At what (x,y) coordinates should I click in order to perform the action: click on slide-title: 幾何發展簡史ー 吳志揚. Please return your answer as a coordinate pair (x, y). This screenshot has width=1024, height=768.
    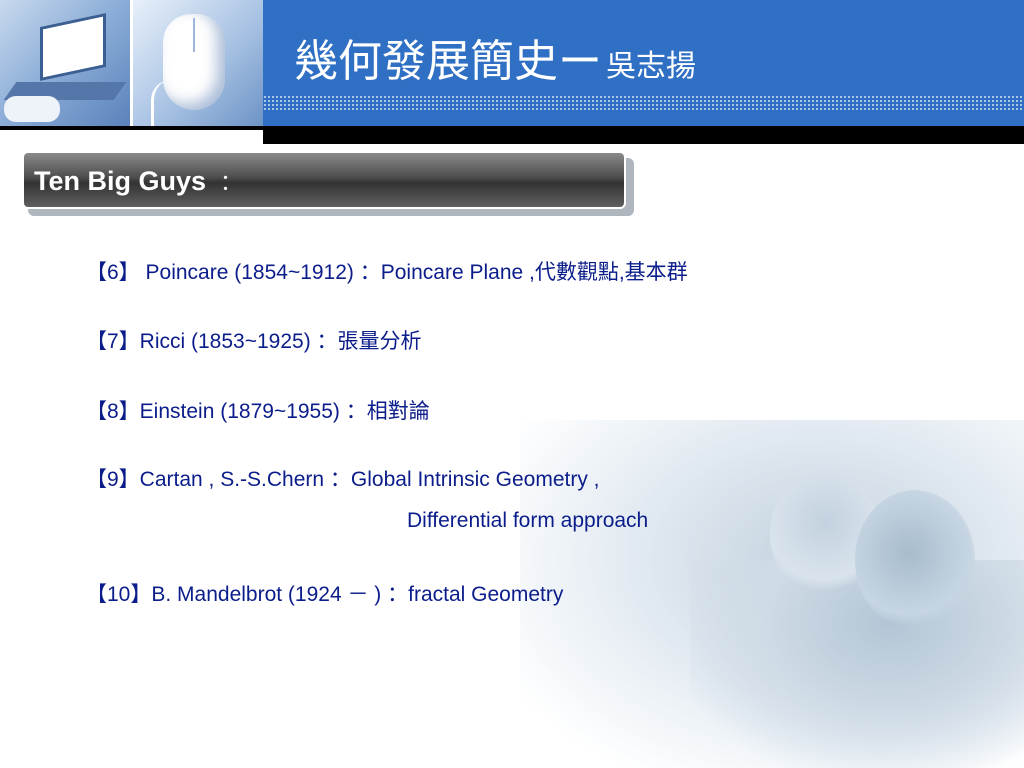
    Looking at the image, I should click on (495, 62).